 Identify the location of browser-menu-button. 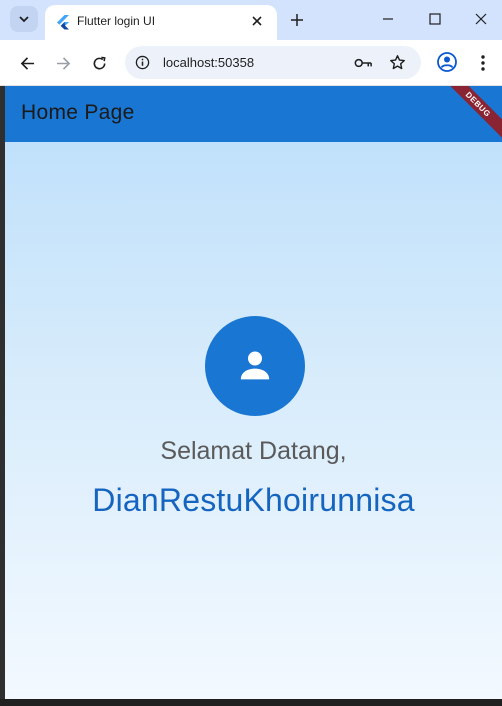
(483, 63).